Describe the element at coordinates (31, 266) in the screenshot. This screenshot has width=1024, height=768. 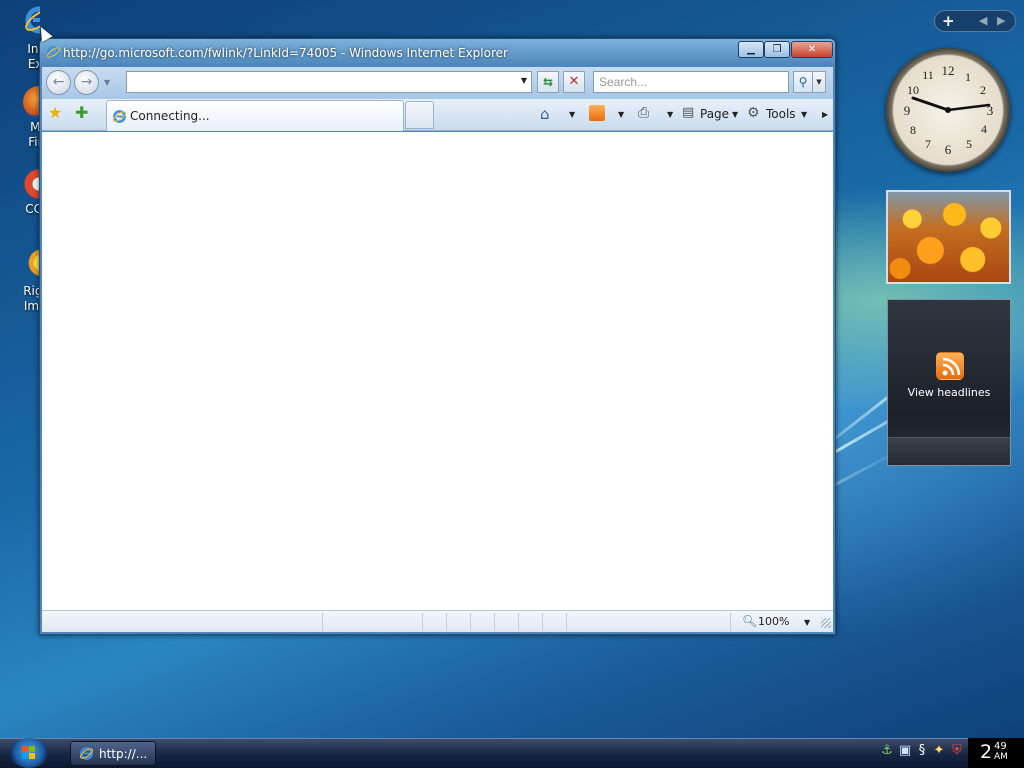
I see `star-image-icon` at that location.